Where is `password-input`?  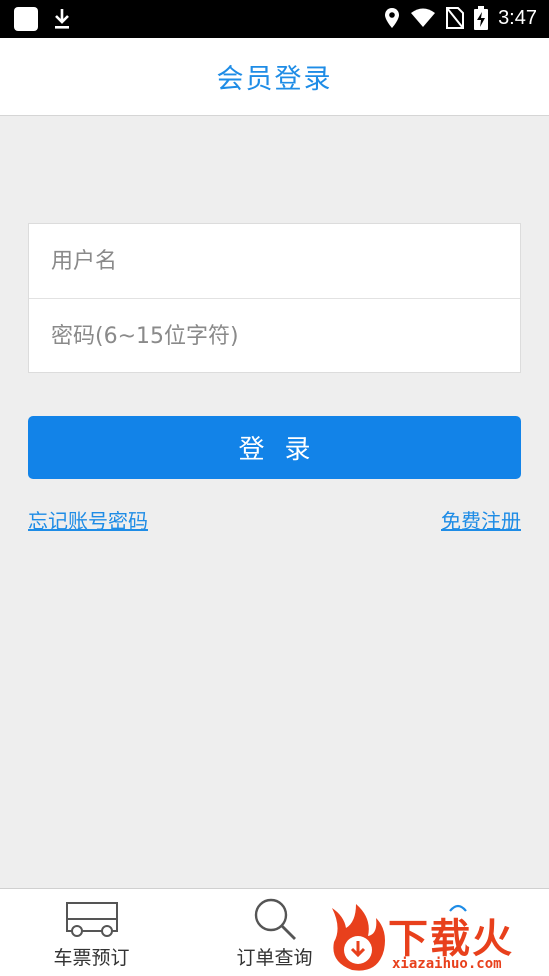 password-input is located at coordinates (274, 336).